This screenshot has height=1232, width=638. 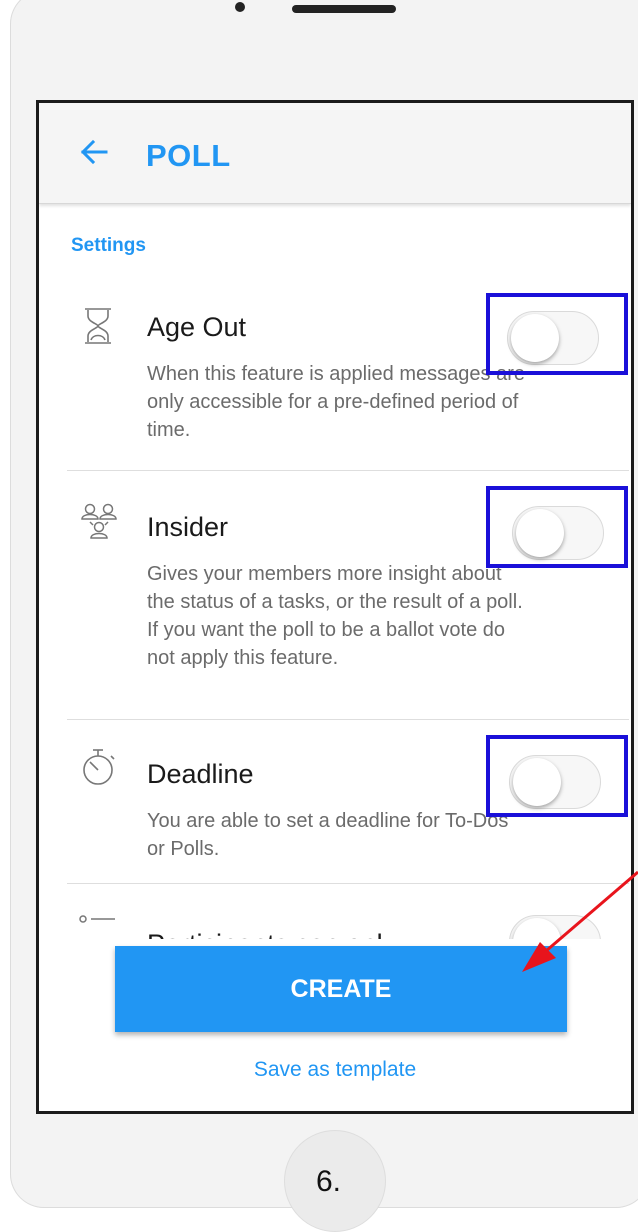 What do you see at coordinates (580, 921) in the screenshot?
I see `annotation-arrow-icon` at bounding box center [580, 921].